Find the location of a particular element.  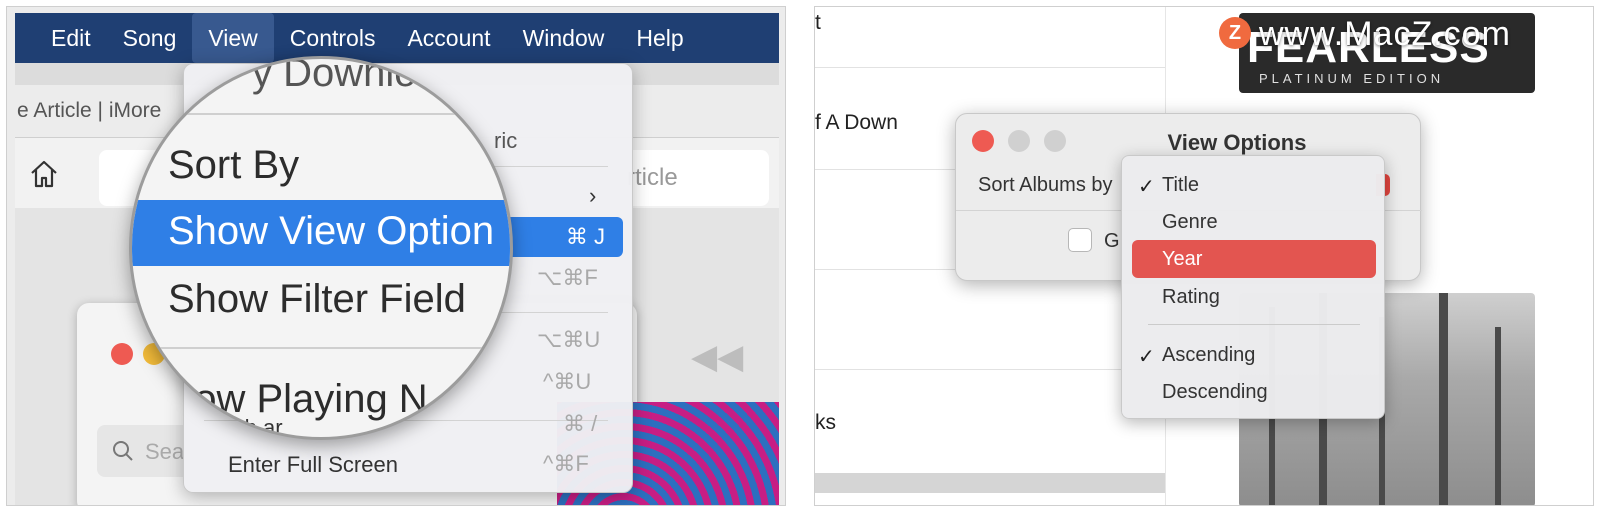

menu-edit: Edit is located at coordinates (71, 38).